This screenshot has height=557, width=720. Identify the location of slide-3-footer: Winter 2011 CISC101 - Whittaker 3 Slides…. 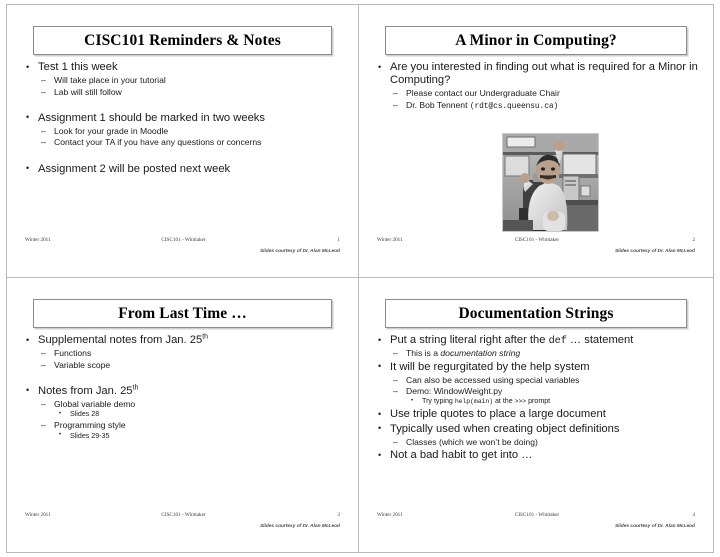
(183, 525).